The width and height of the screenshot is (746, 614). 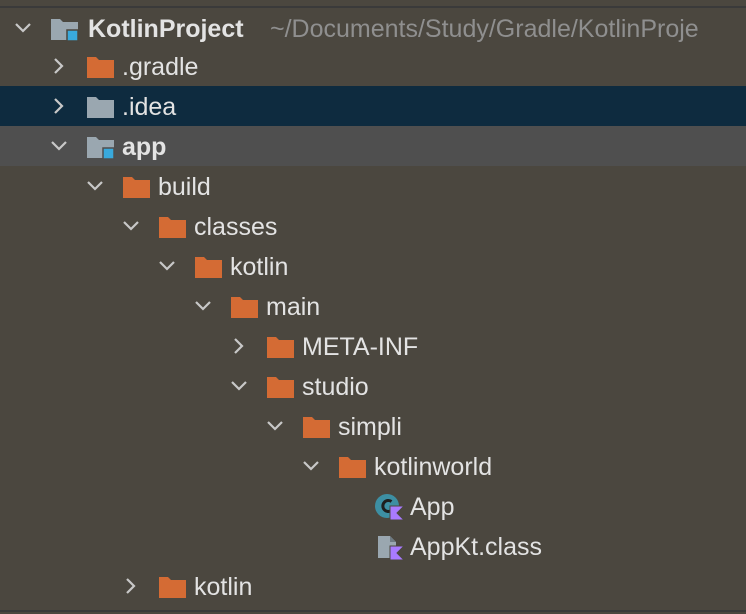 I want to click on project-name: KotlinProject, so click(x=166, y=29).